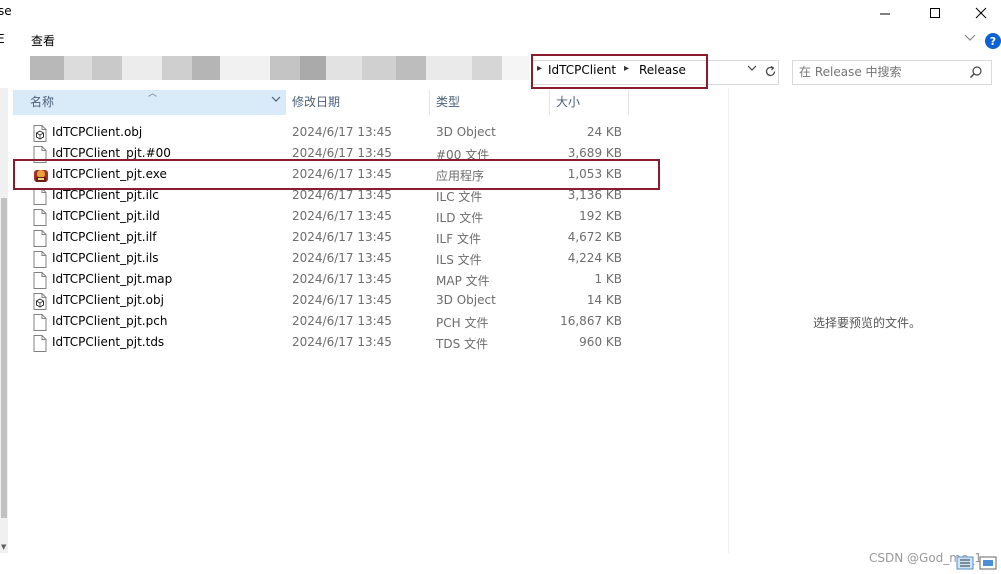 The height and width of the screenshot is (574, 1001). I want to click on maximize-button, so click(935, 13).